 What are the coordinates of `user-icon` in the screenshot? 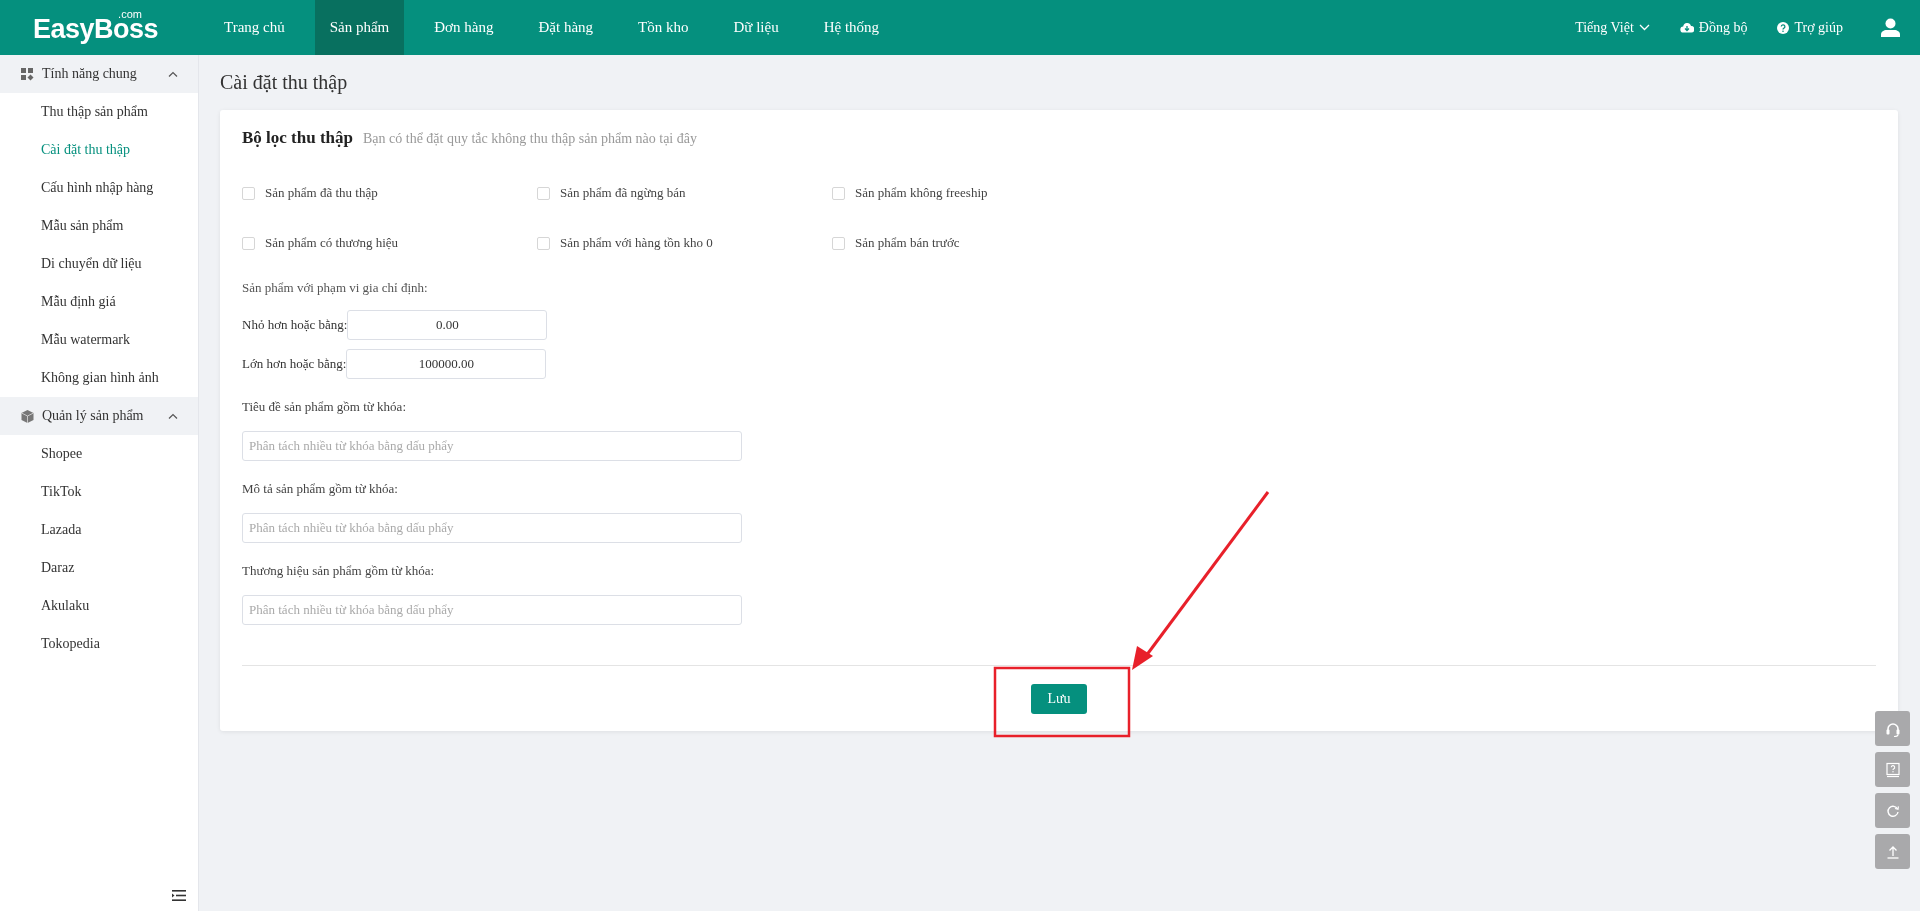 It's located at (1890, 27).